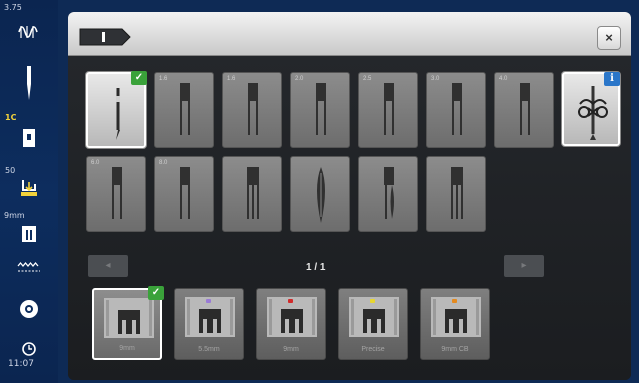 This screenshot has width=639, height=383. What do you see at coordinates (373, 349) in the screenshot?
I see `presser-foot-label: Precise` at bounding box center [373, 349].